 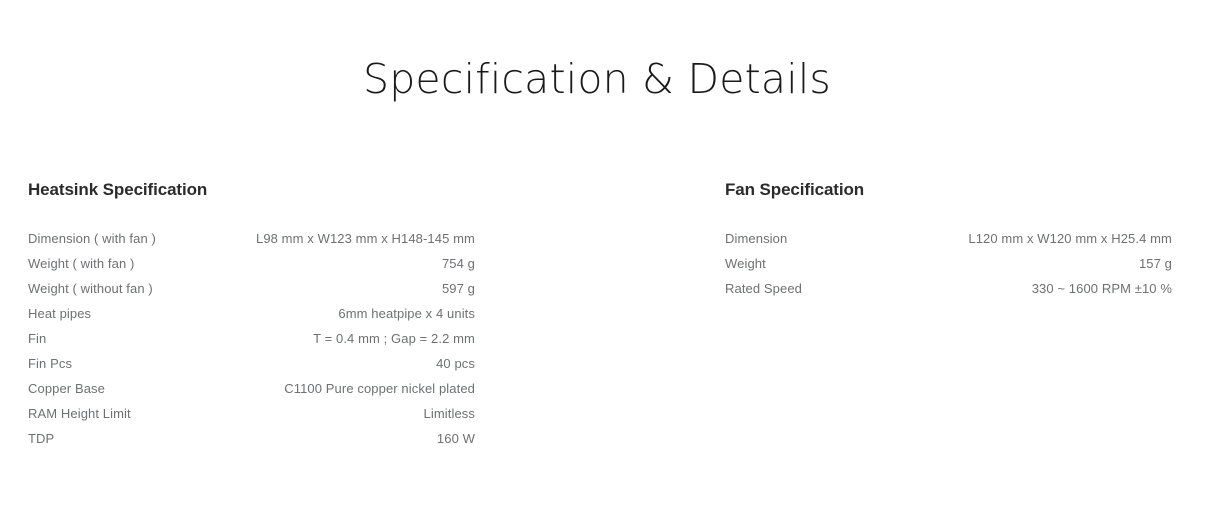 I want to click on spec-value: 597 g, so click(x=458, y=288).